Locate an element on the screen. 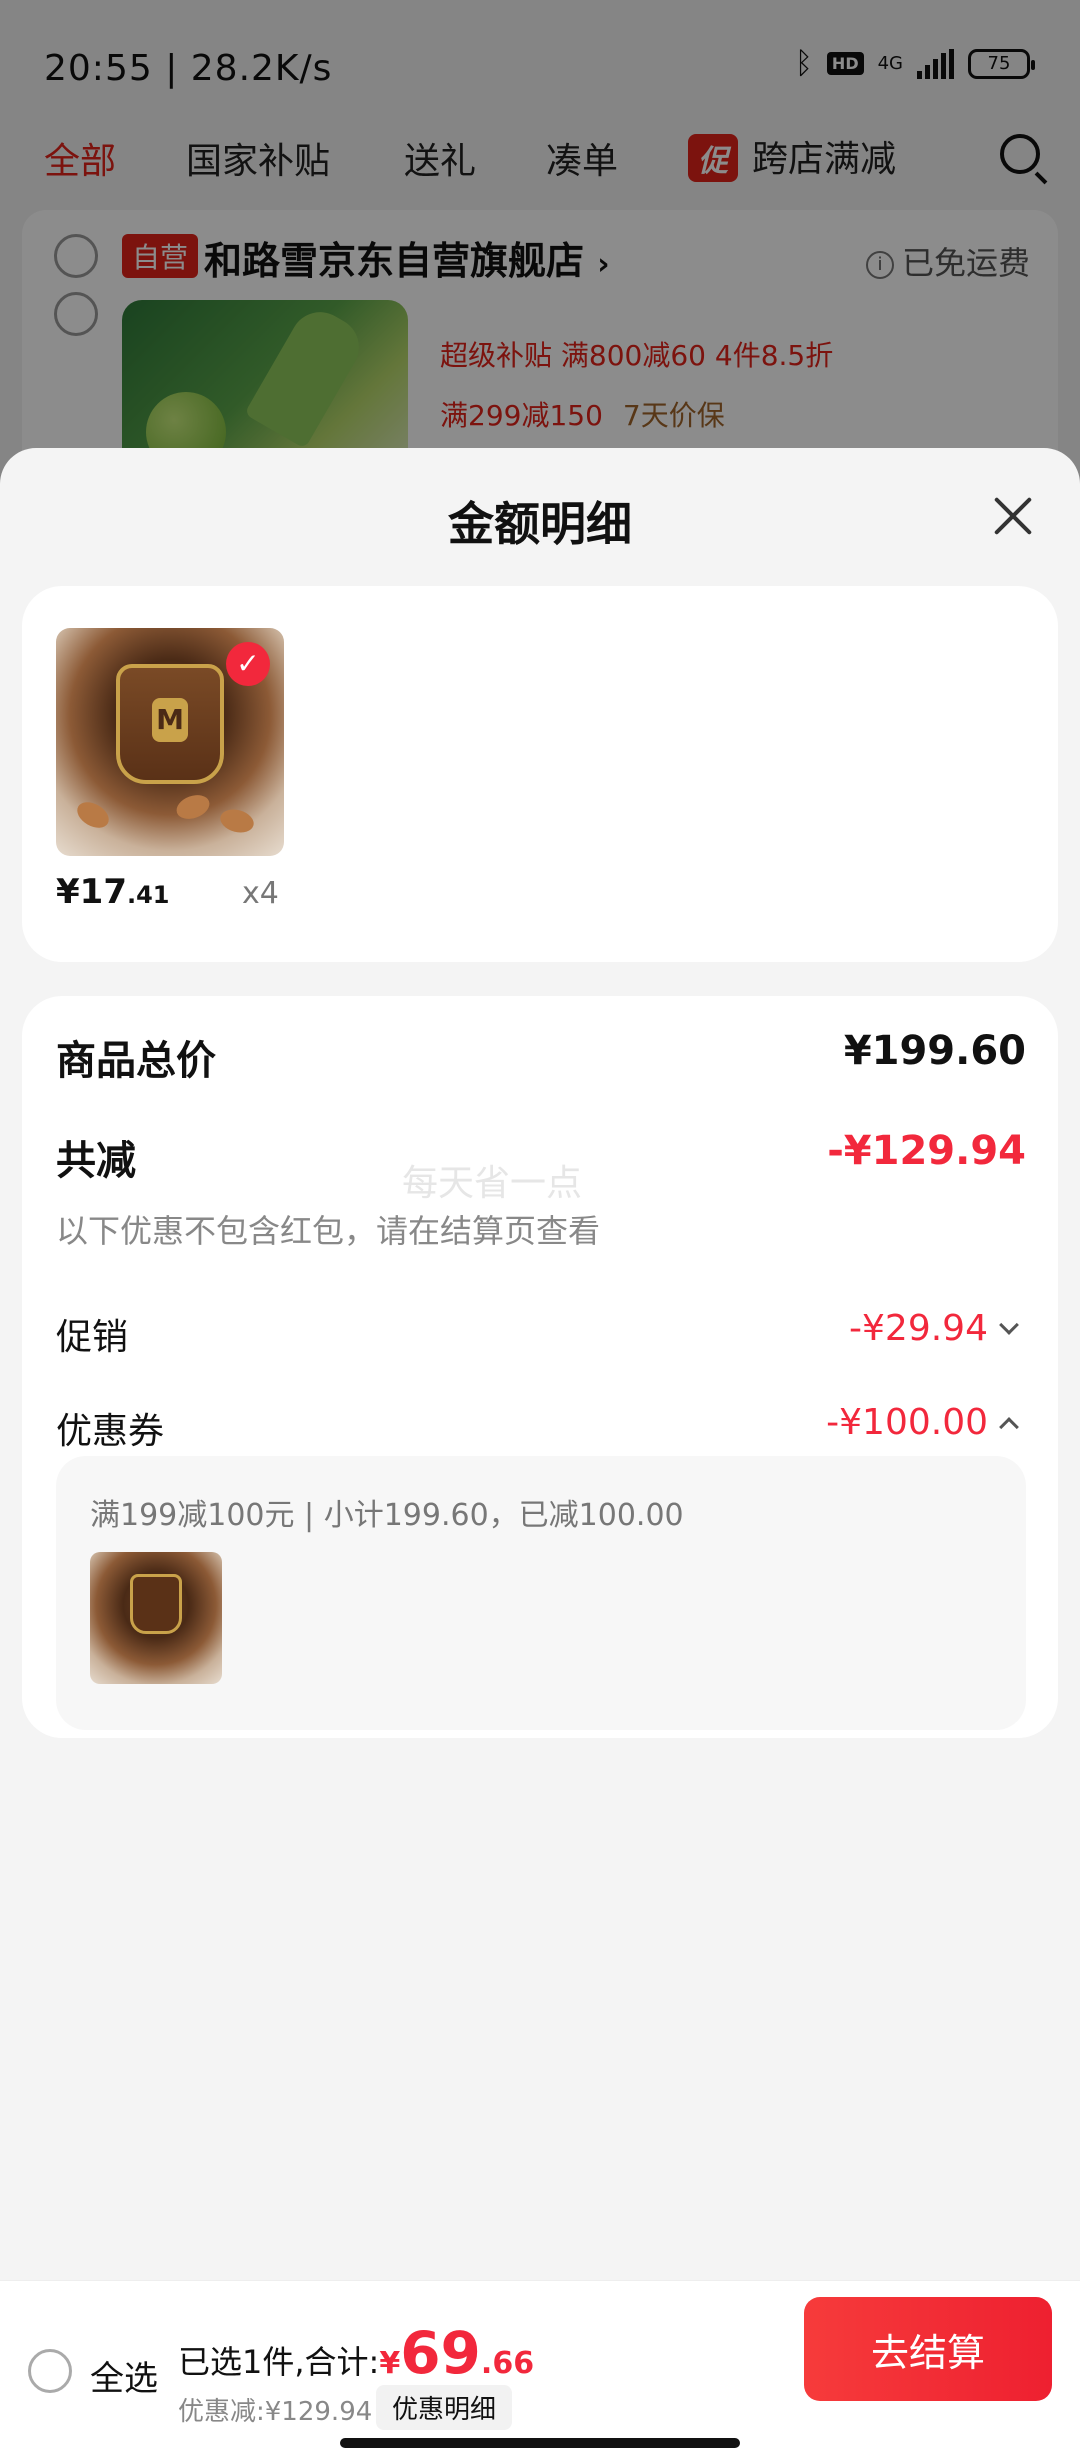 The image size is (1080, 2460). total-price-label: 商品总价 is located at coordinates (136, 1061).